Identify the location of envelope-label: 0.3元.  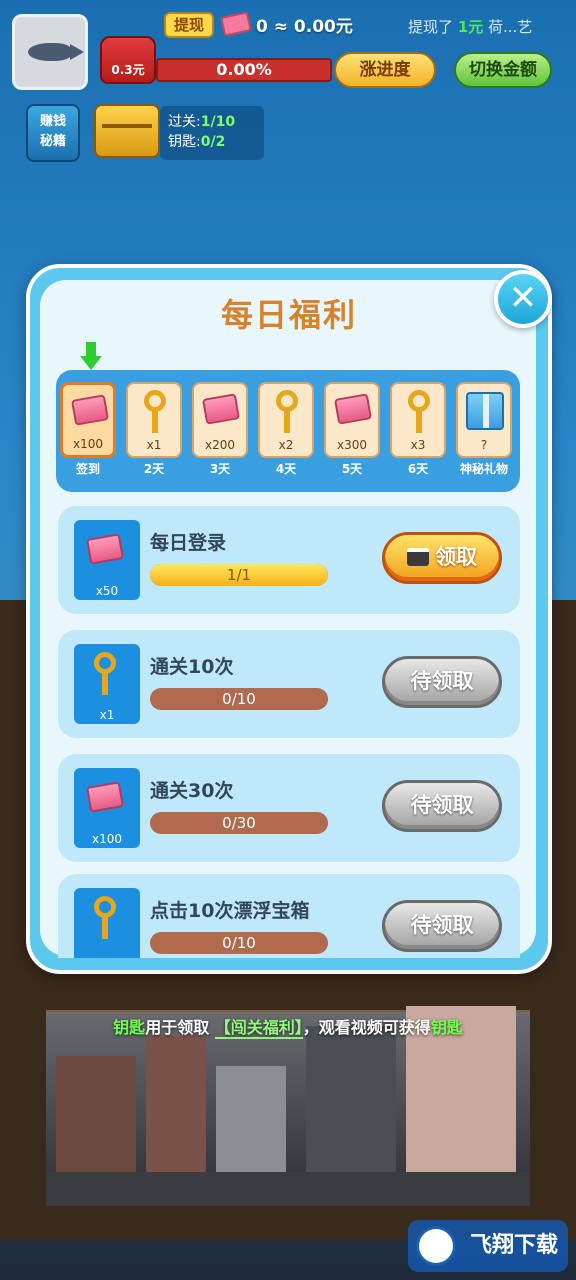
(128, 70).